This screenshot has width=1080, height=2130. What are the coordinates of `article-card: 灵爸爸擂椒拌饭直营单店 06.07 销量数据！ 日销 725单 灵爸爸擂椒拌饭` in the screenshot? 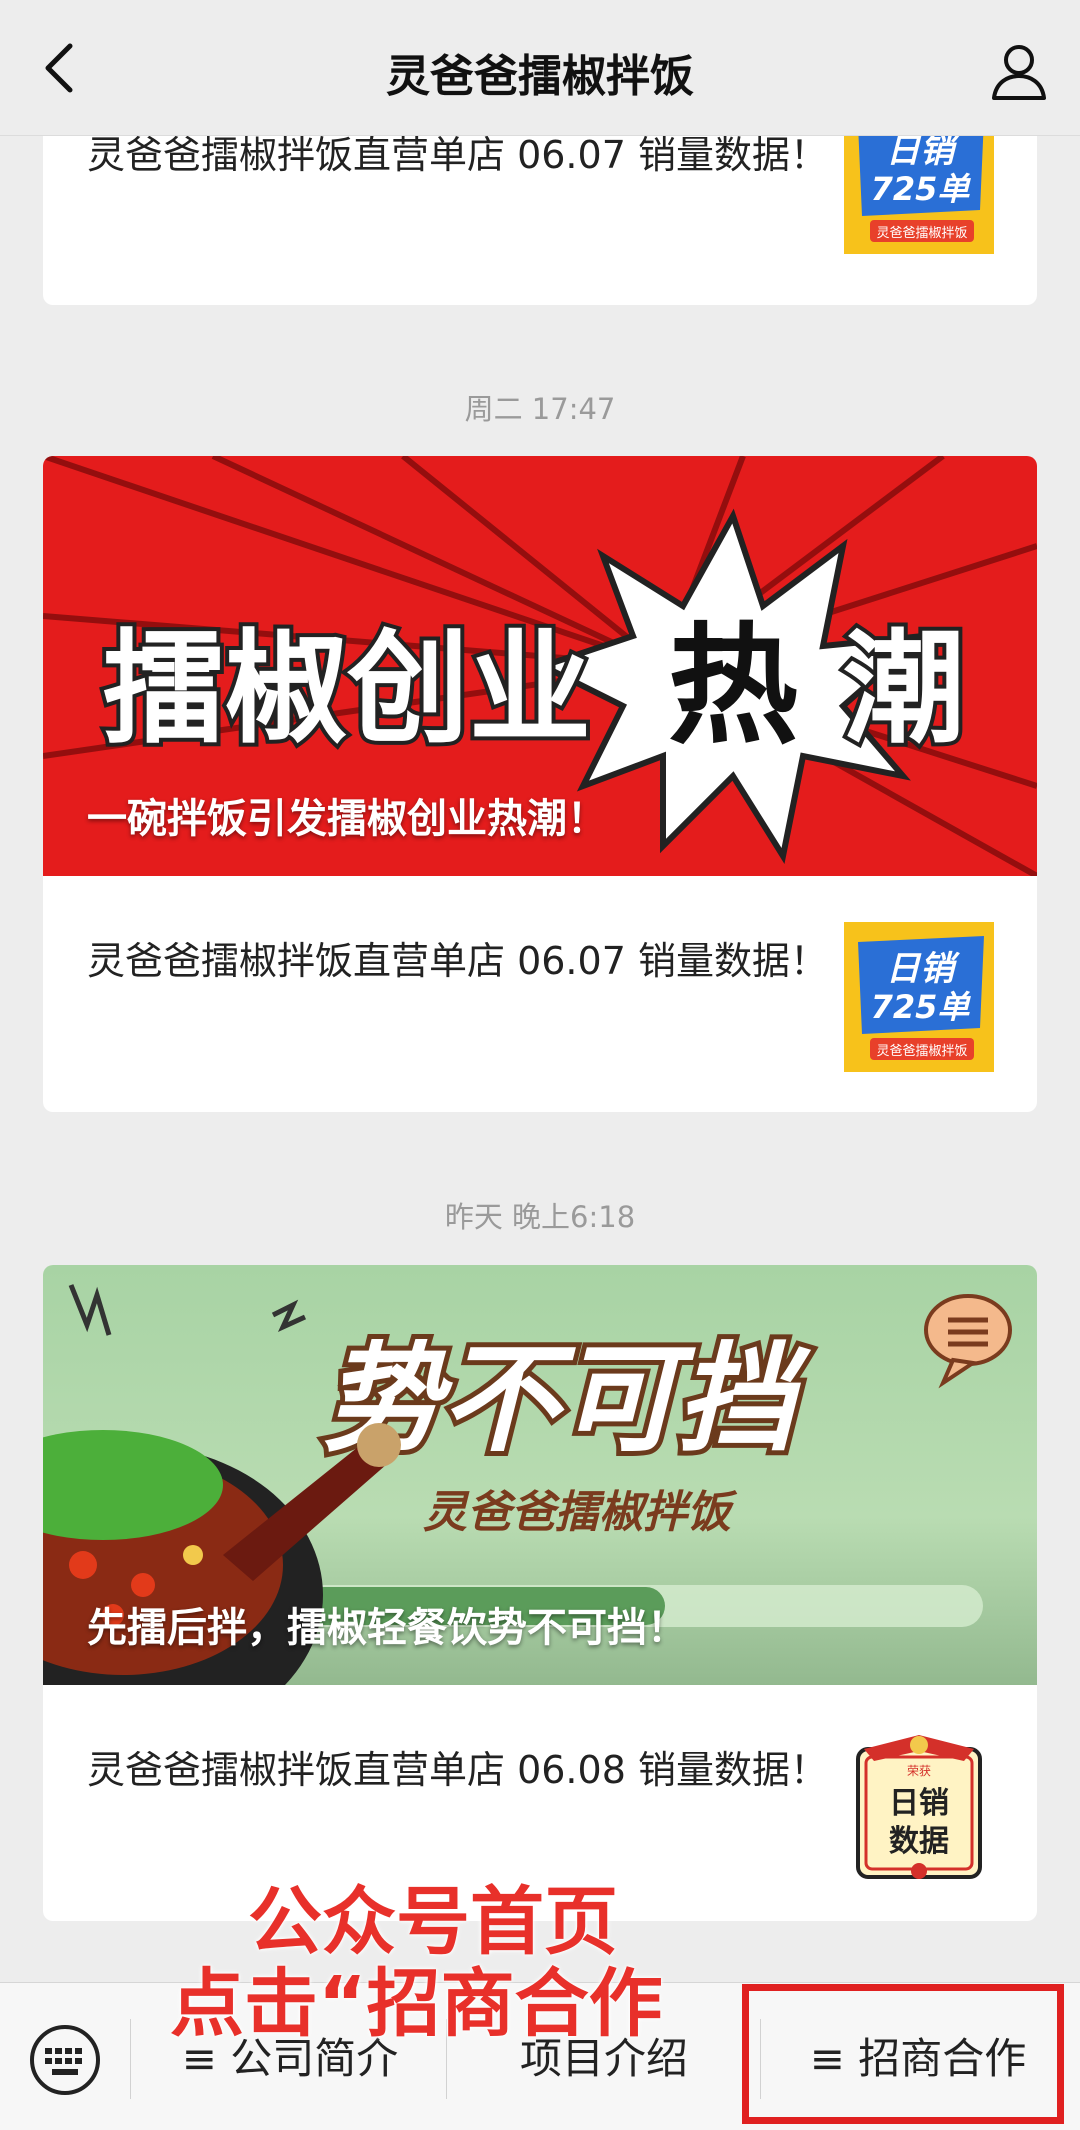 It's located at (540, 220).